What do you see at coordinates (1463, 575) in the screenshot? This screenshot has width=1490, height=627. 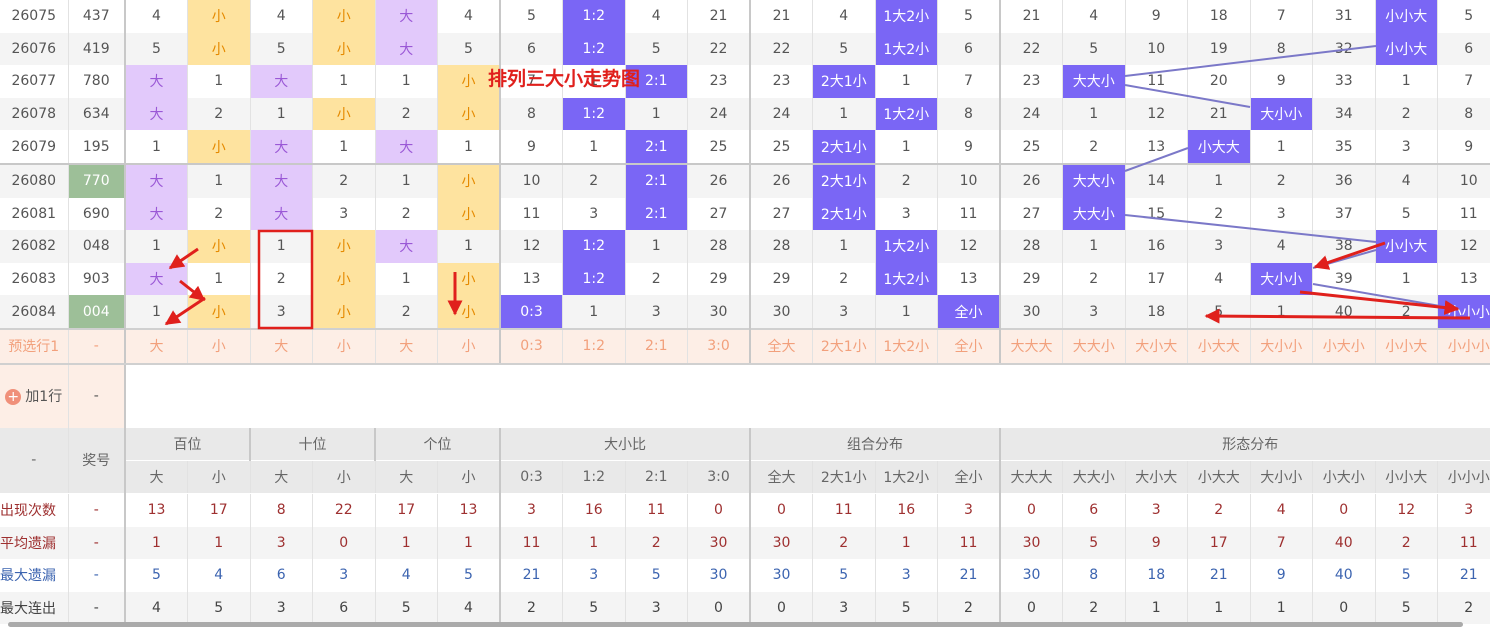 I see `stats-value: 21` at bounding box center [1463, 575].